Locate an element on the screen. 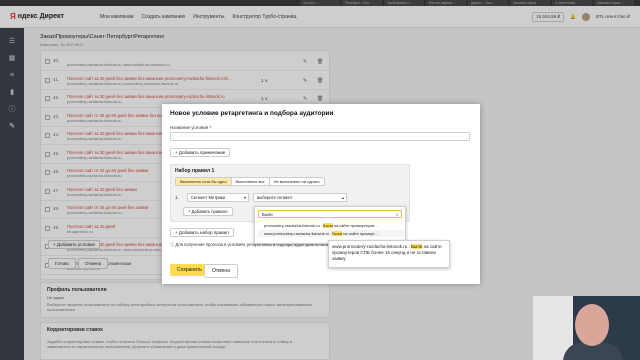  mode-none: Не выполнено ни одного is located at coordinates (297, 181).